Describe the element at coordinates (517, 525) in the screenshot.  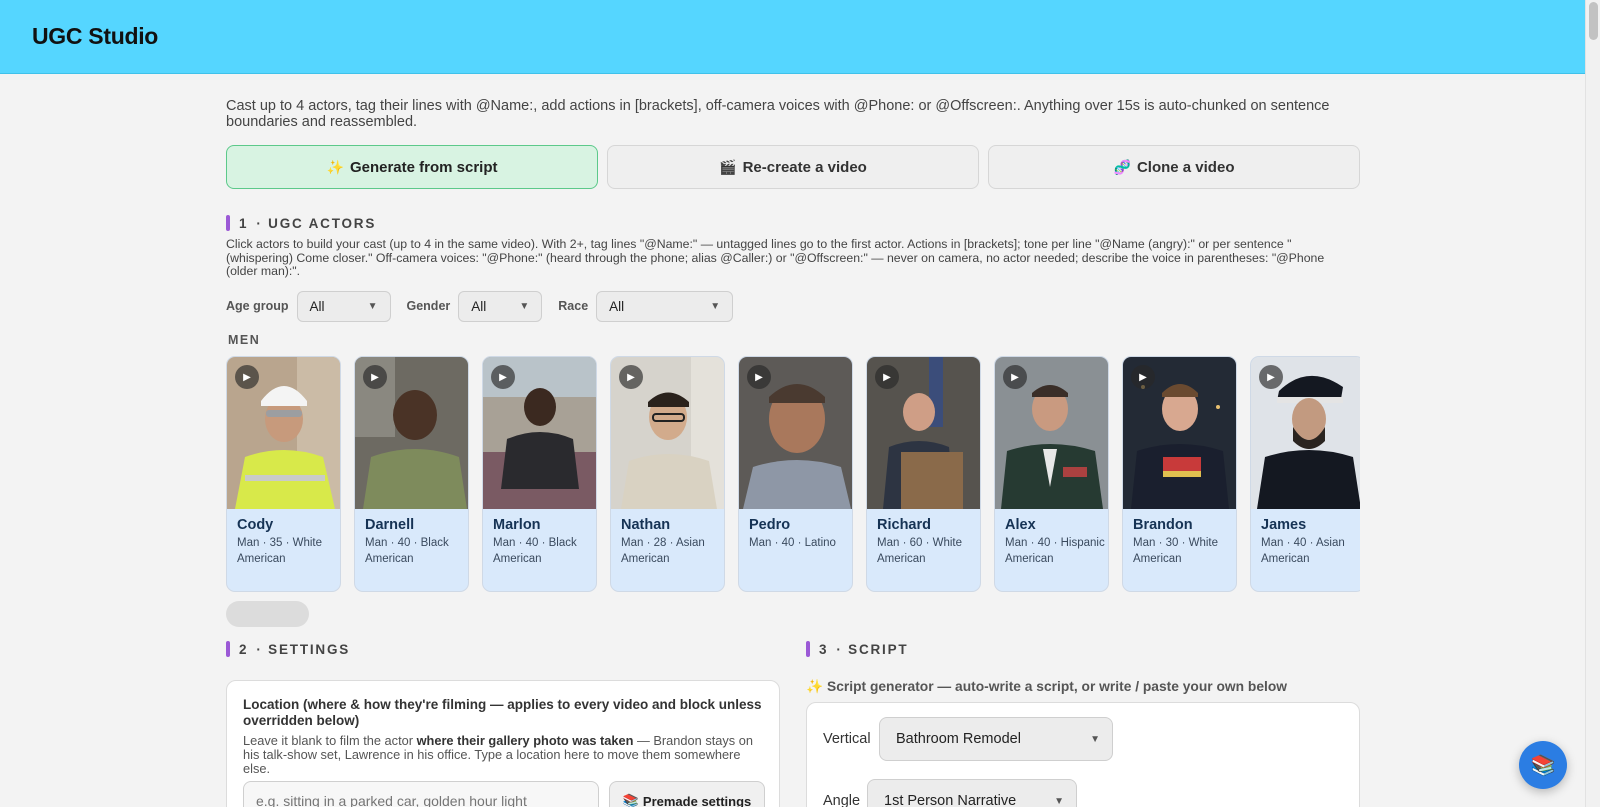
I see `actor-name: Marlon` at that location.